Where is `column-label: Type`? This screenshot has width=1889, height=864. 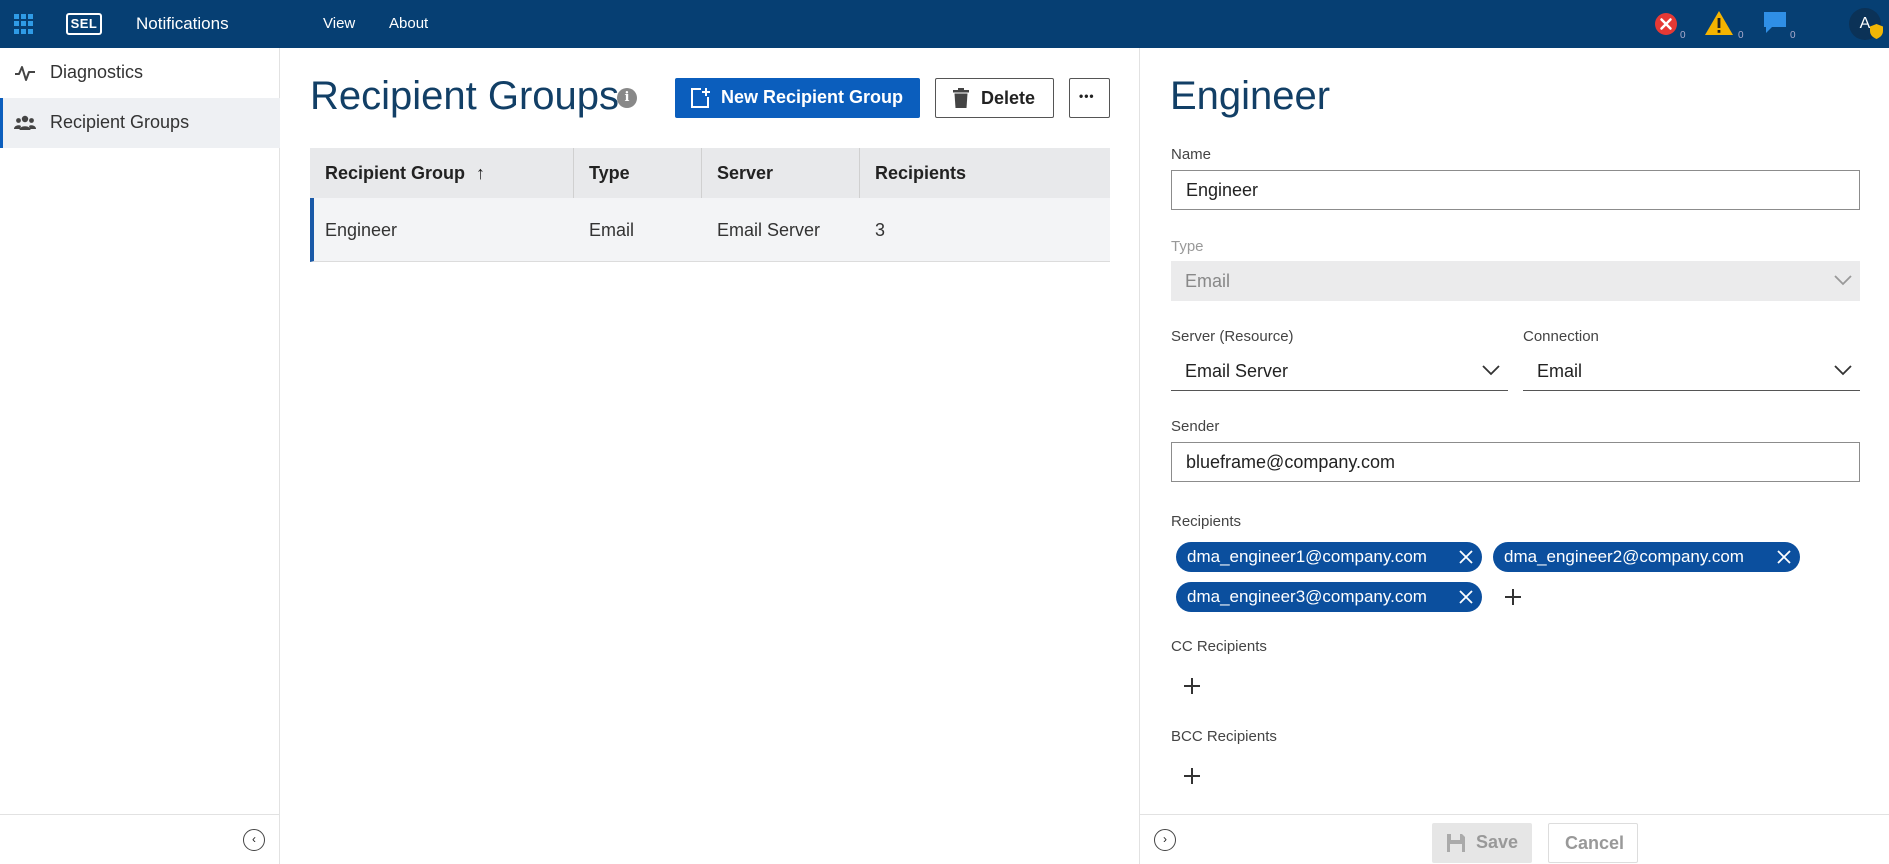
column-label: Type is located at coordinates (609, 173).